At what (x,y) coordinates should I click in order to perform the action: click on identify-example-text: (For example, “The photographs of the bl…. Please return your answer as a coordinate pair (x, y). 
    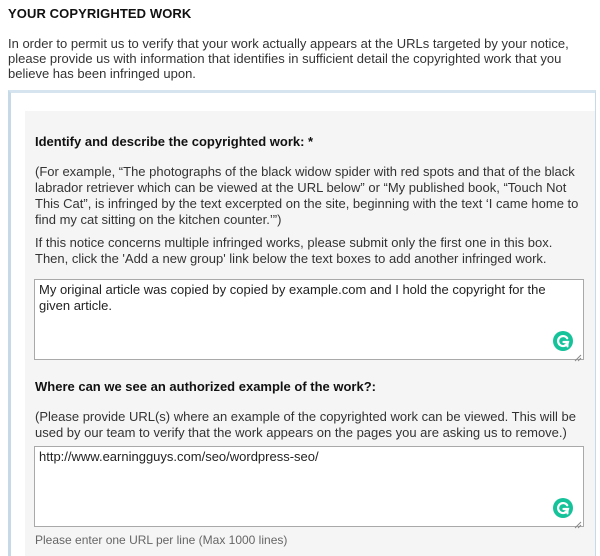
    Looking at the image, I should click on (307, 195).